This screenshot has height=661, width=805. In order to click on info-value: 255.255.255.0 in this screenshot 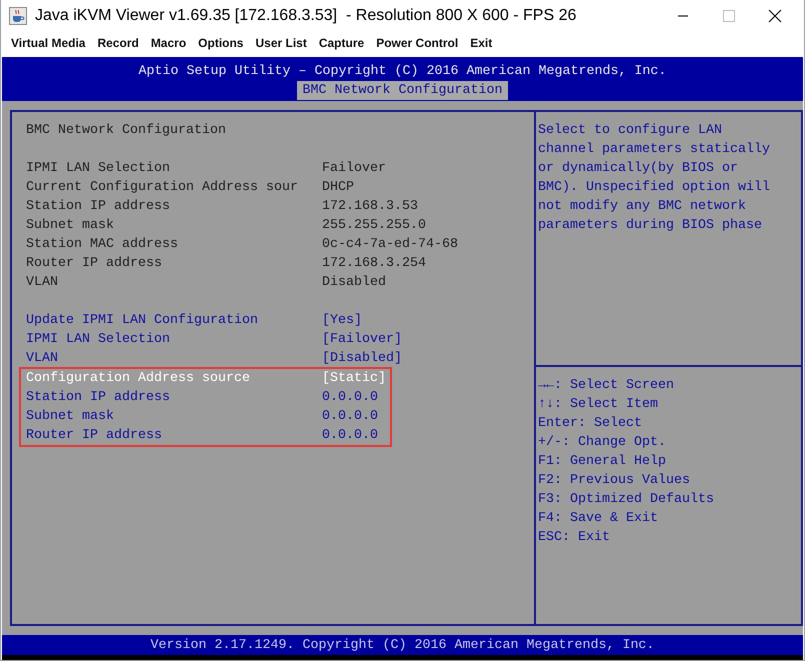, I will do `click(374, 226)`.